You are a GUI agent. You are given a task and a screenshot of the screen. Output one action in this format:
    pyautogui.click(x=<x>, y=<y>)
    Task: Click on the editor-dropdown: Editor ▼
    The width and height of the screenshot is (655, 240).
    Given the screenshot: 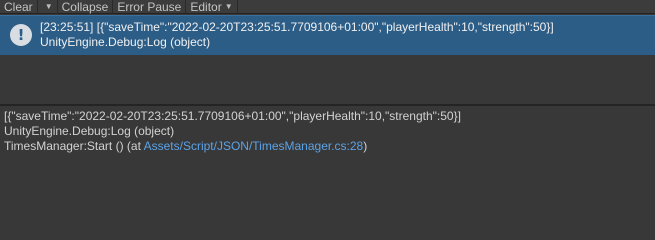 What is the action you would take?
    pyautogui.click(x=212, y=7)
    